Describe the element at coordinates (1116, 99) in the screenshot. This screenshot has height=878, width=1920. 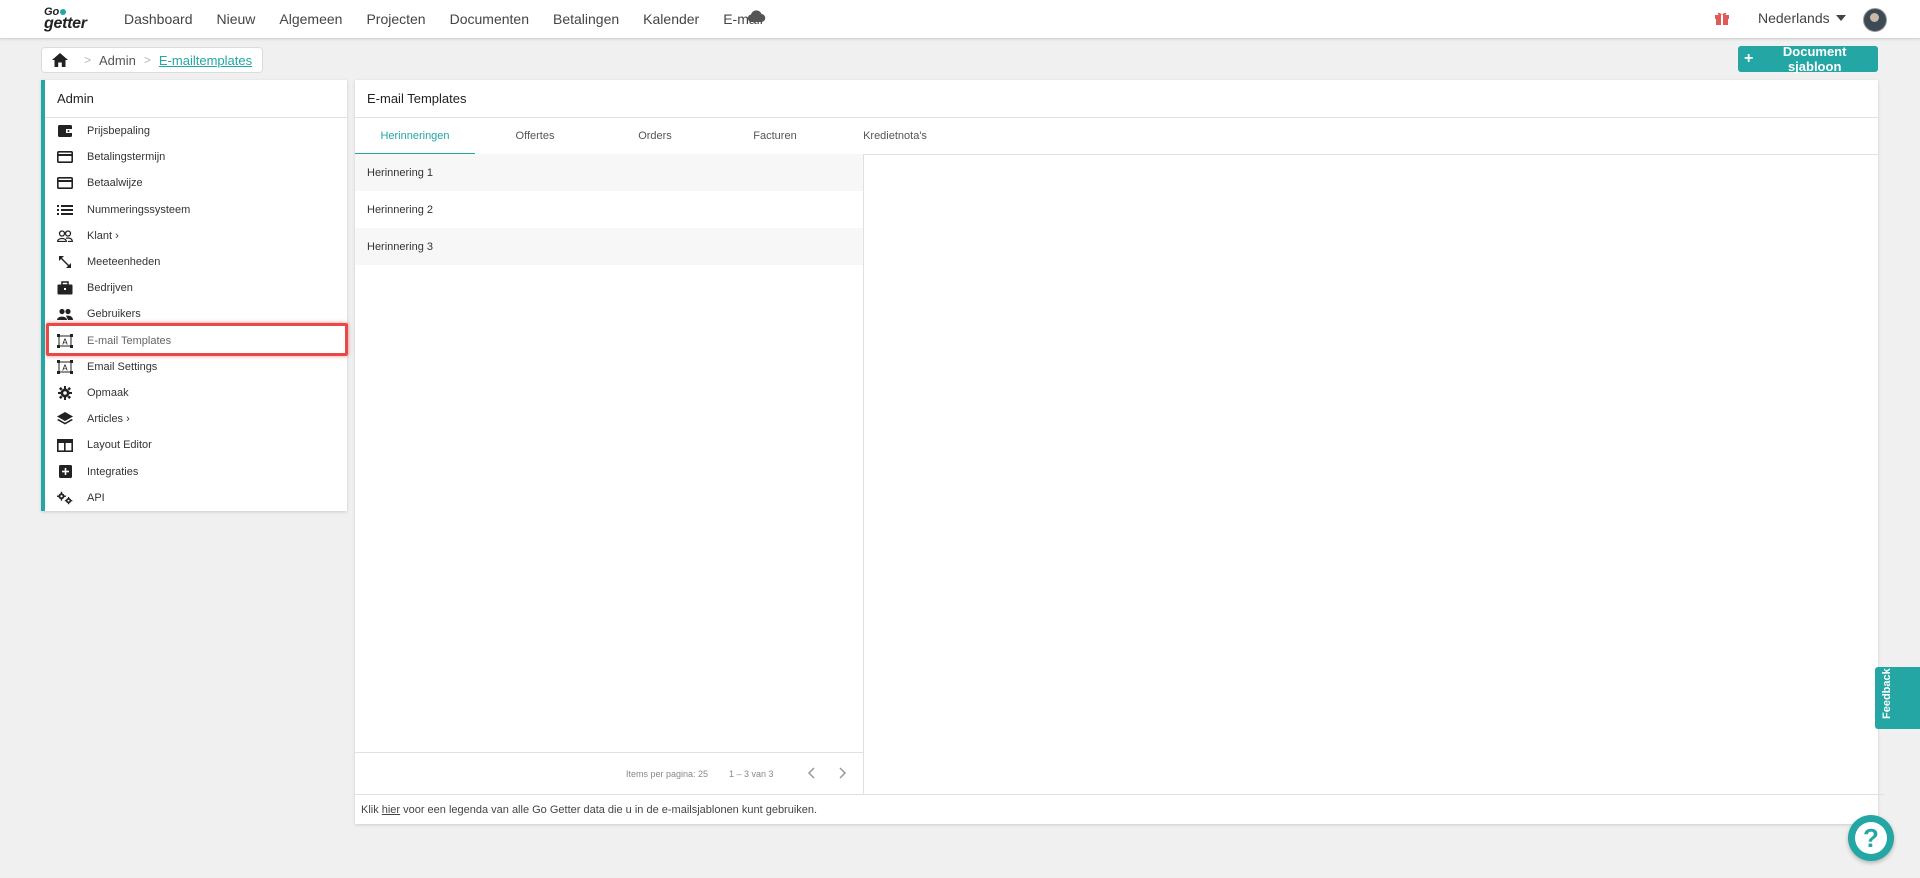
I see `page-title: E-mail Templates` at that location.